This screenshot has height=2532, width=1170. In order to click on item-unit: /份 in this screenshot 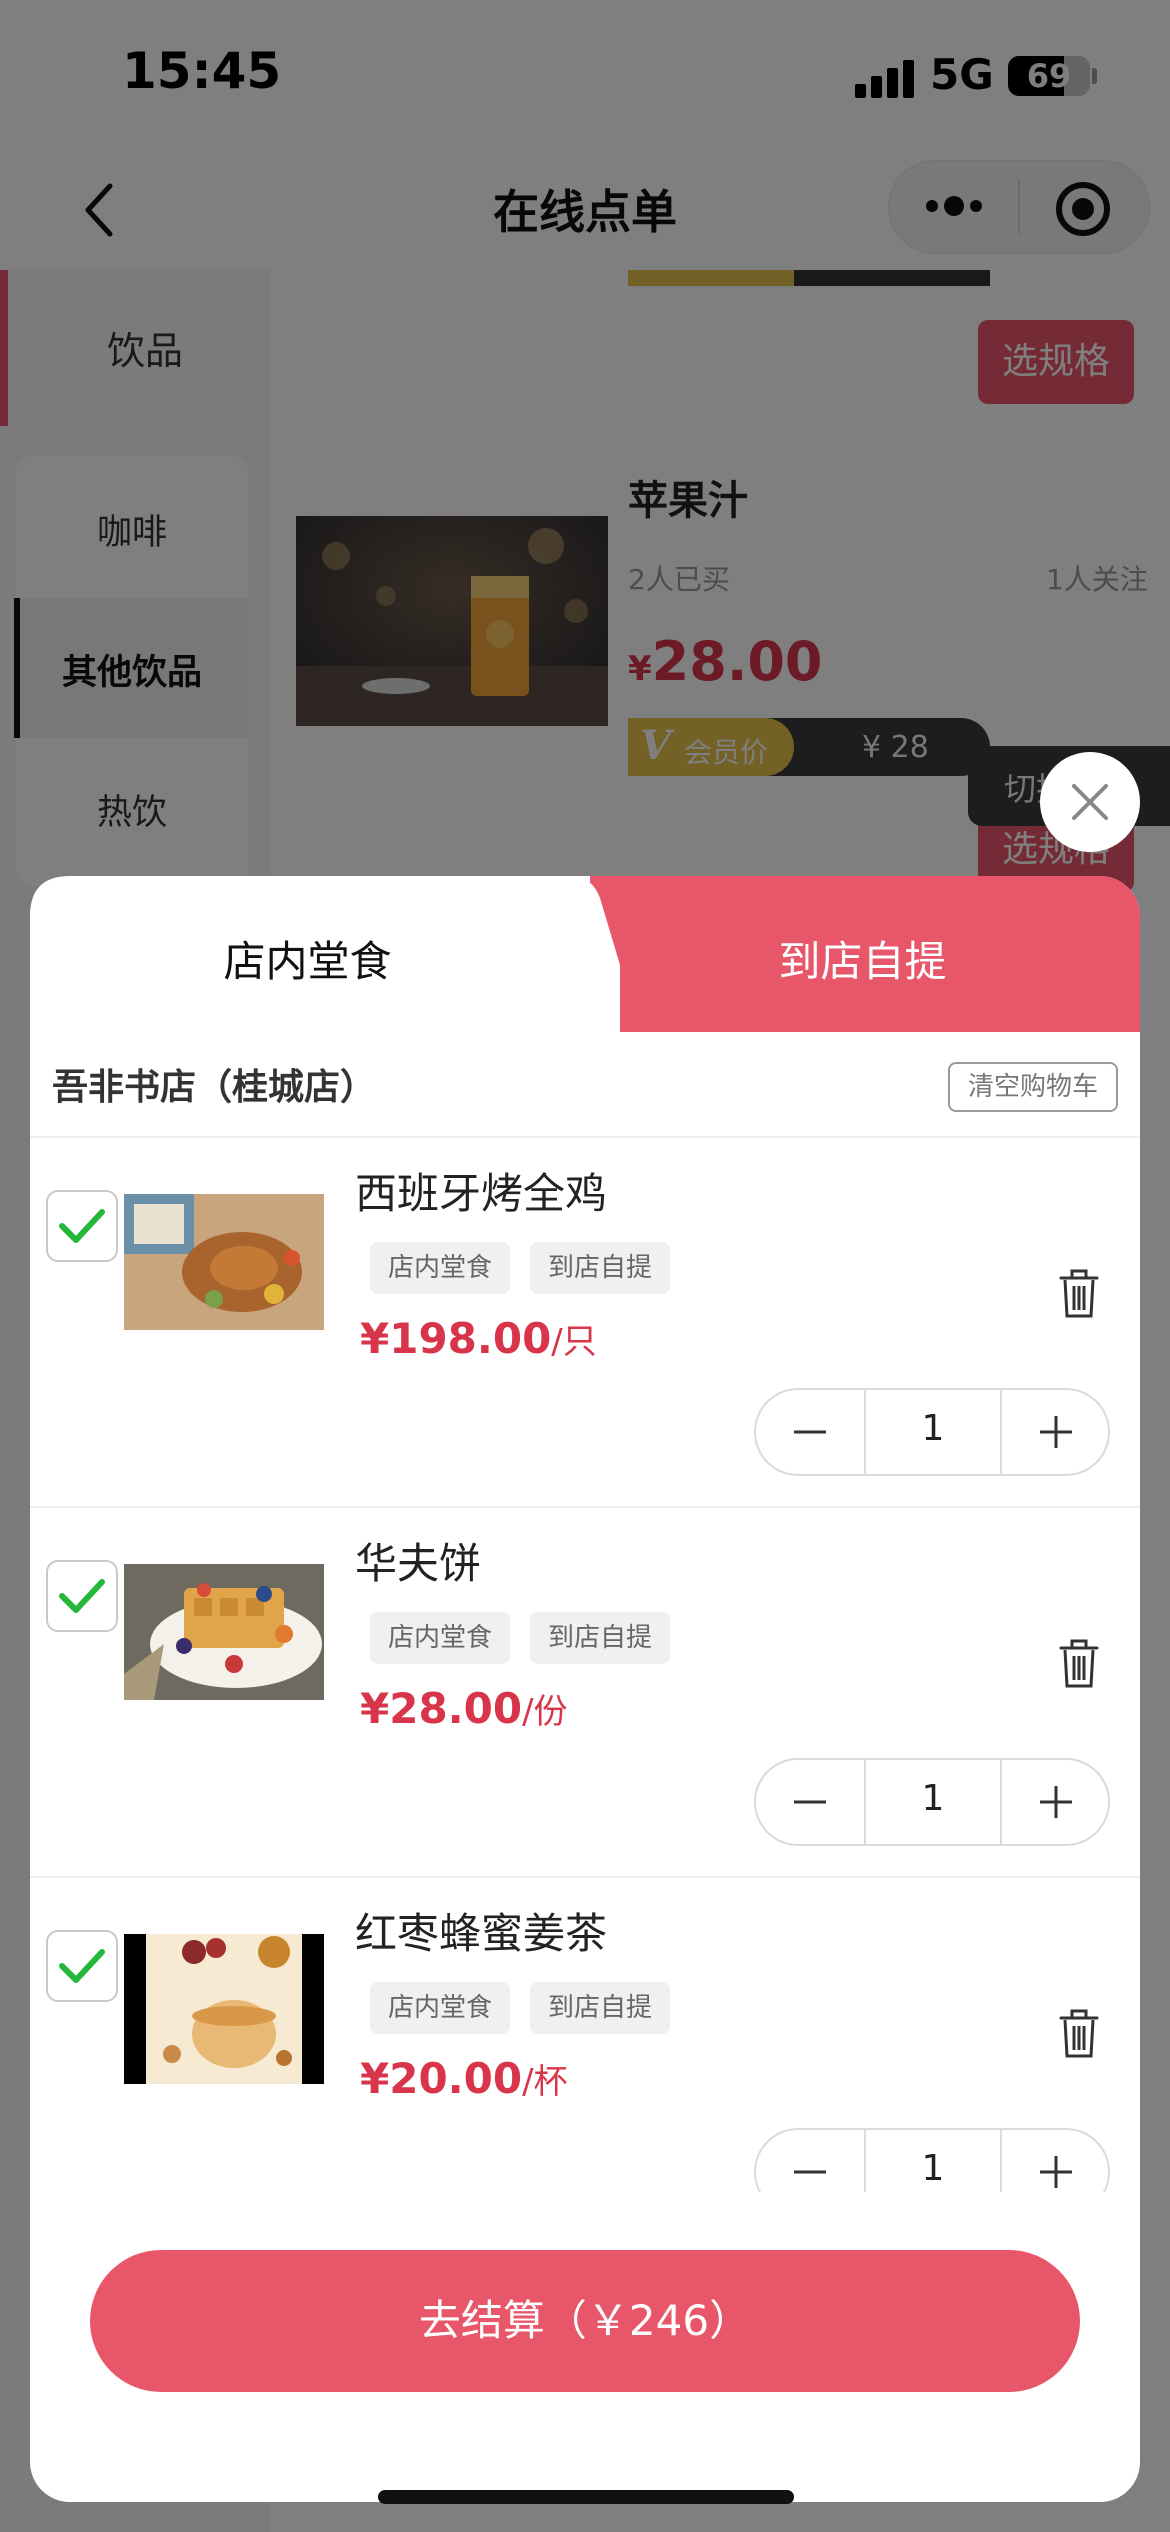, I will do `click(545, 1712)`.